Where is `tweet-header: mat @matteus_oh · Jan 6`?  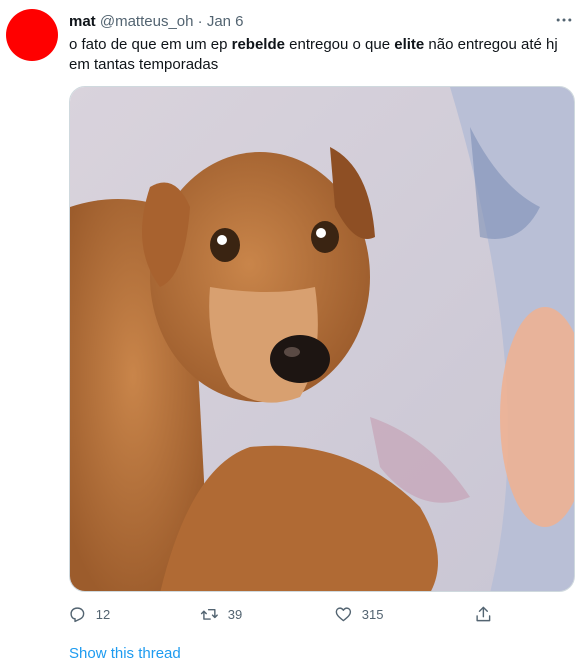 tweet-header: mat @matteus_oh · Jan 6 is located at coordinates (156, 22).